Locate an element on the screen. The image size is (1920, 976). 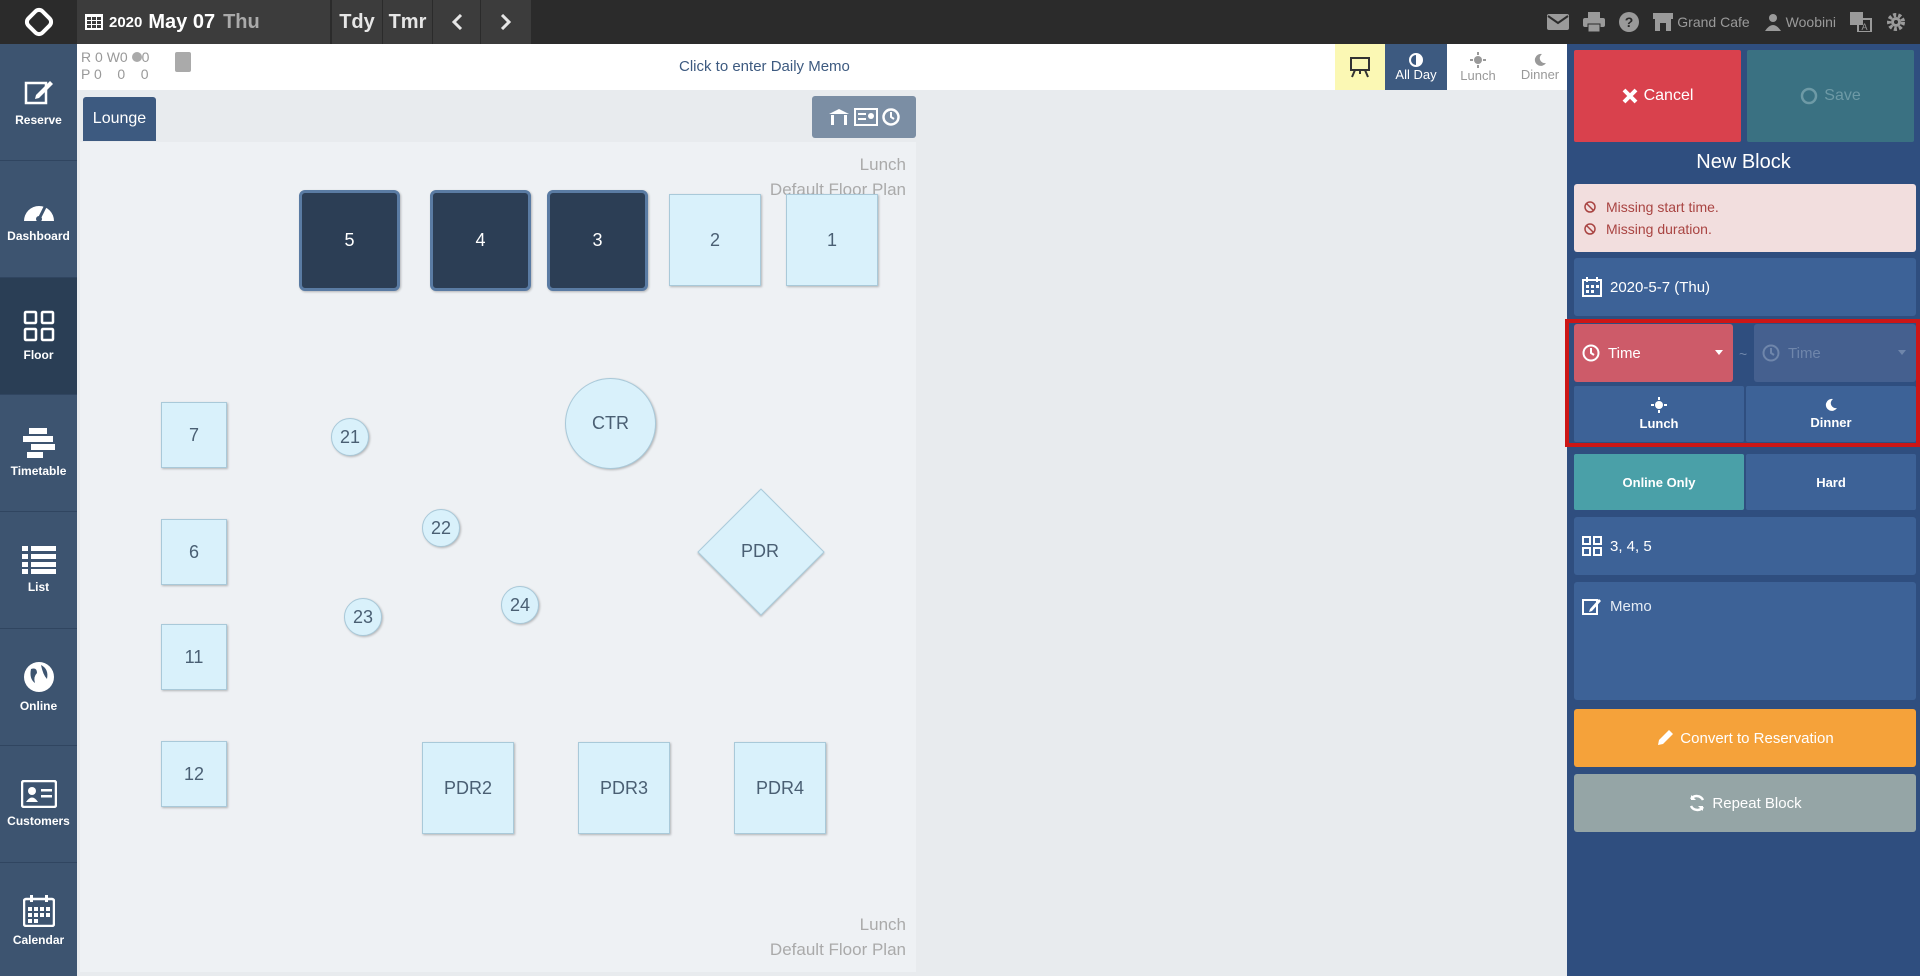
sidebar-item-customers: Customers is located at coordinates (38, 804).